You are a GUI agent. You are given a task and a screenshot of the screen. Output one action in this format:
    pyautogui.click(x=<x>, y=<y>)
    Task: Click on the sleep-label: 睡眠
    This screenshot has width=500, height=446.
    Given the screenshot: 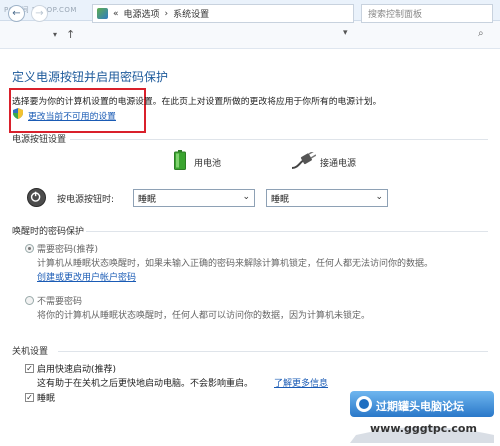 What is the action you would take?
    pyautogui.click(x=46, y=397)
    